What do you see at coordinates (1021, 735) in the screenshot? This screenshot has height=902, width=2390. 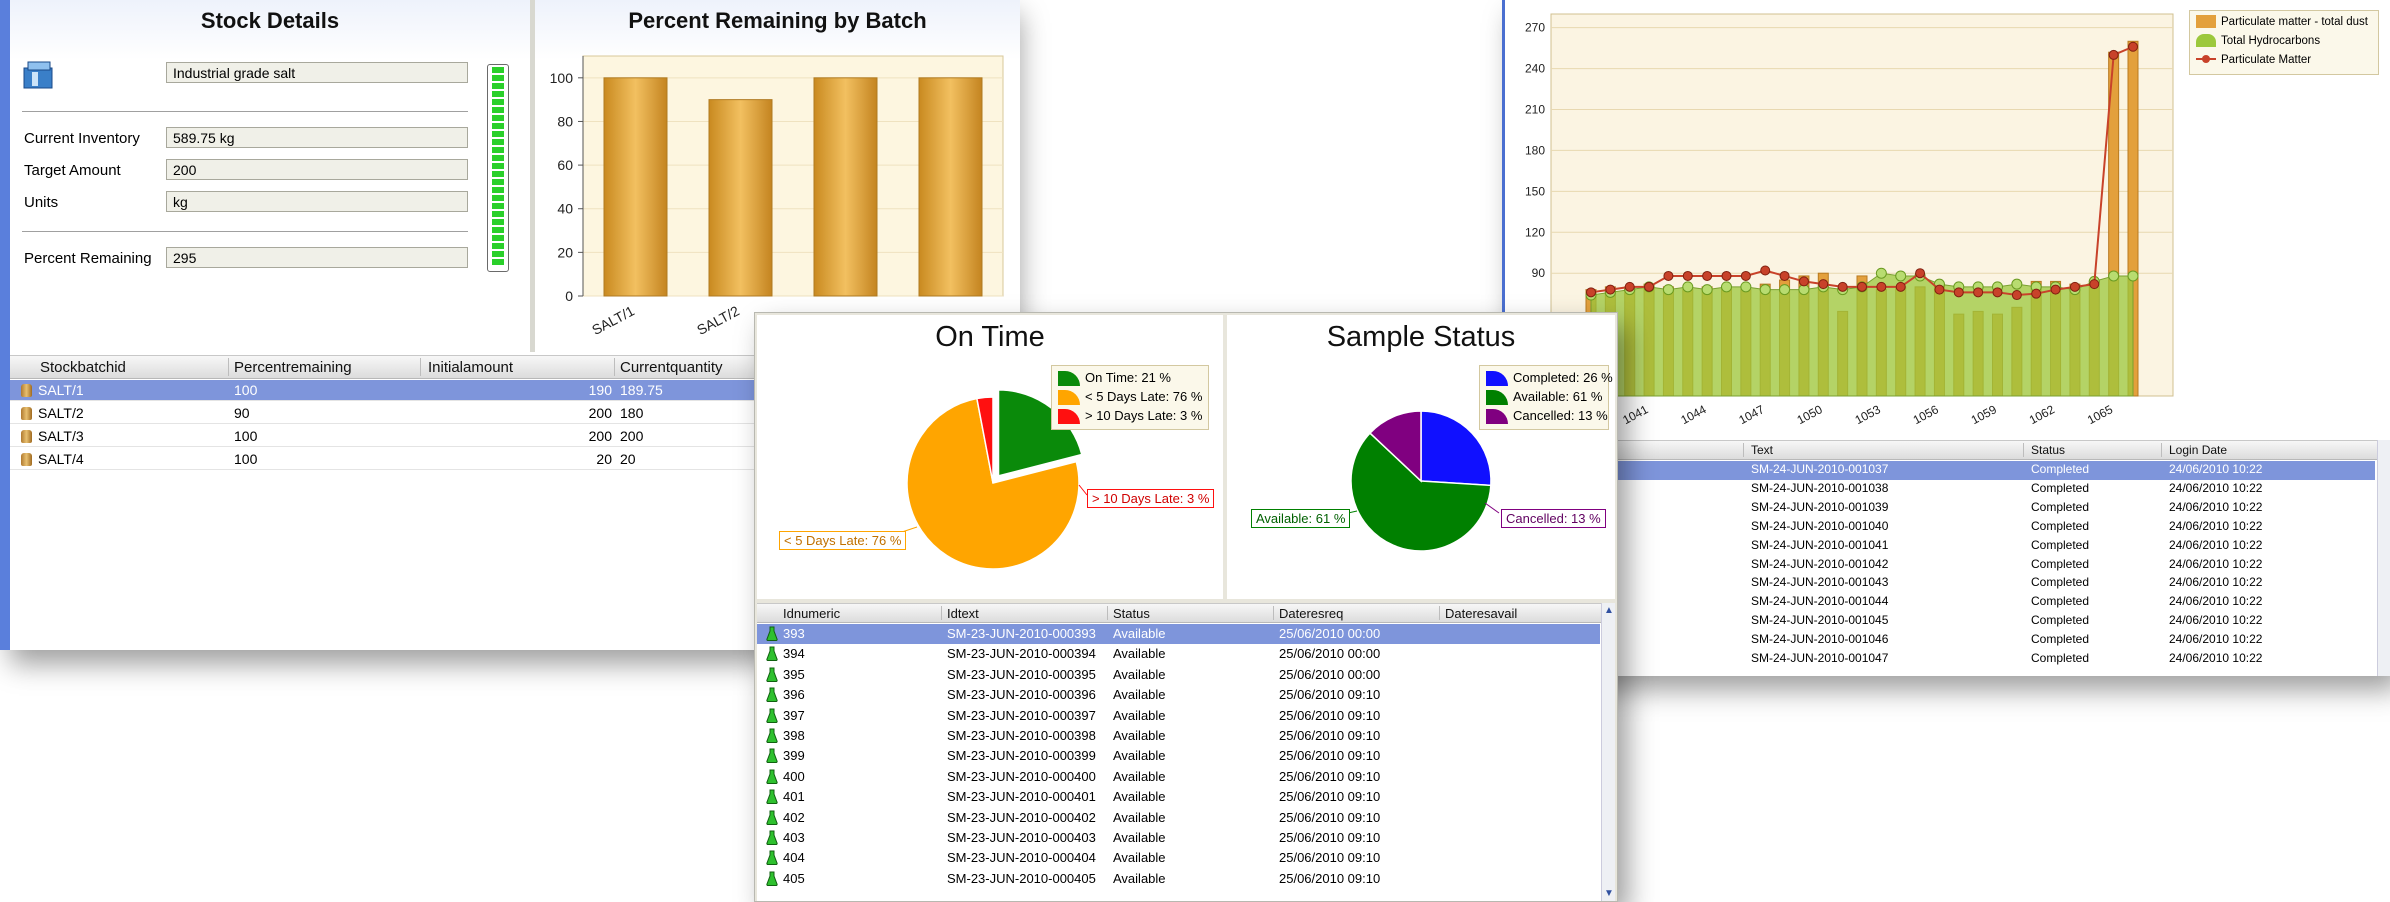 I see `cell-idtext: SM-23-JUN-2010-000398` at bounding box center [1021, 735].